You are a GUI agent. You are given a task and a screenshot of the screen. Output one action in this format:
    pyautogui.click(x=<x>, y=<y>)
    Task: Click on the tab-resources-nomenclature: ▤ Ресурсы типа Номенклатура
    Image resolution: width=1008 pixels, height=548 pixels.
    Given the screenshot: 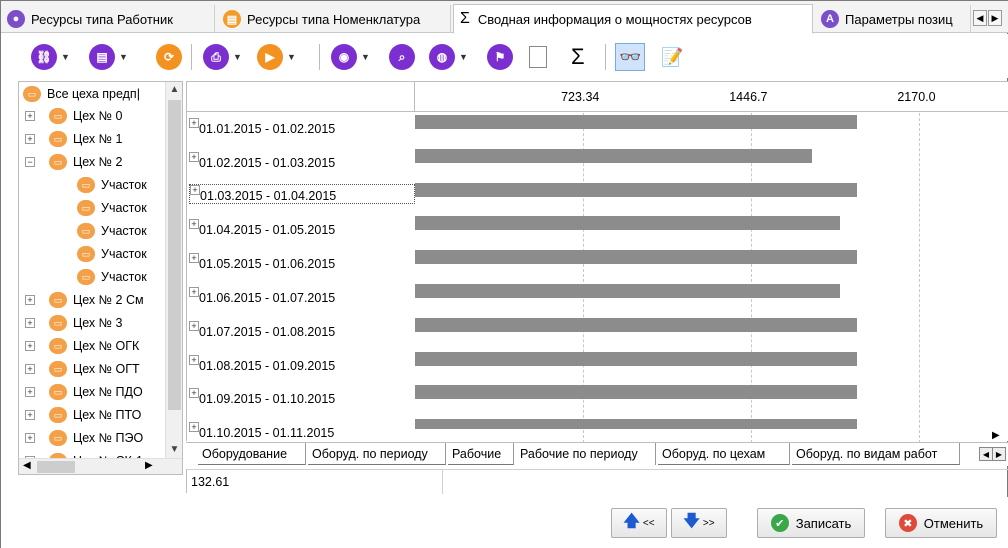 What is the action you would take?
    pyautogui.click(x=334, y=19)
    